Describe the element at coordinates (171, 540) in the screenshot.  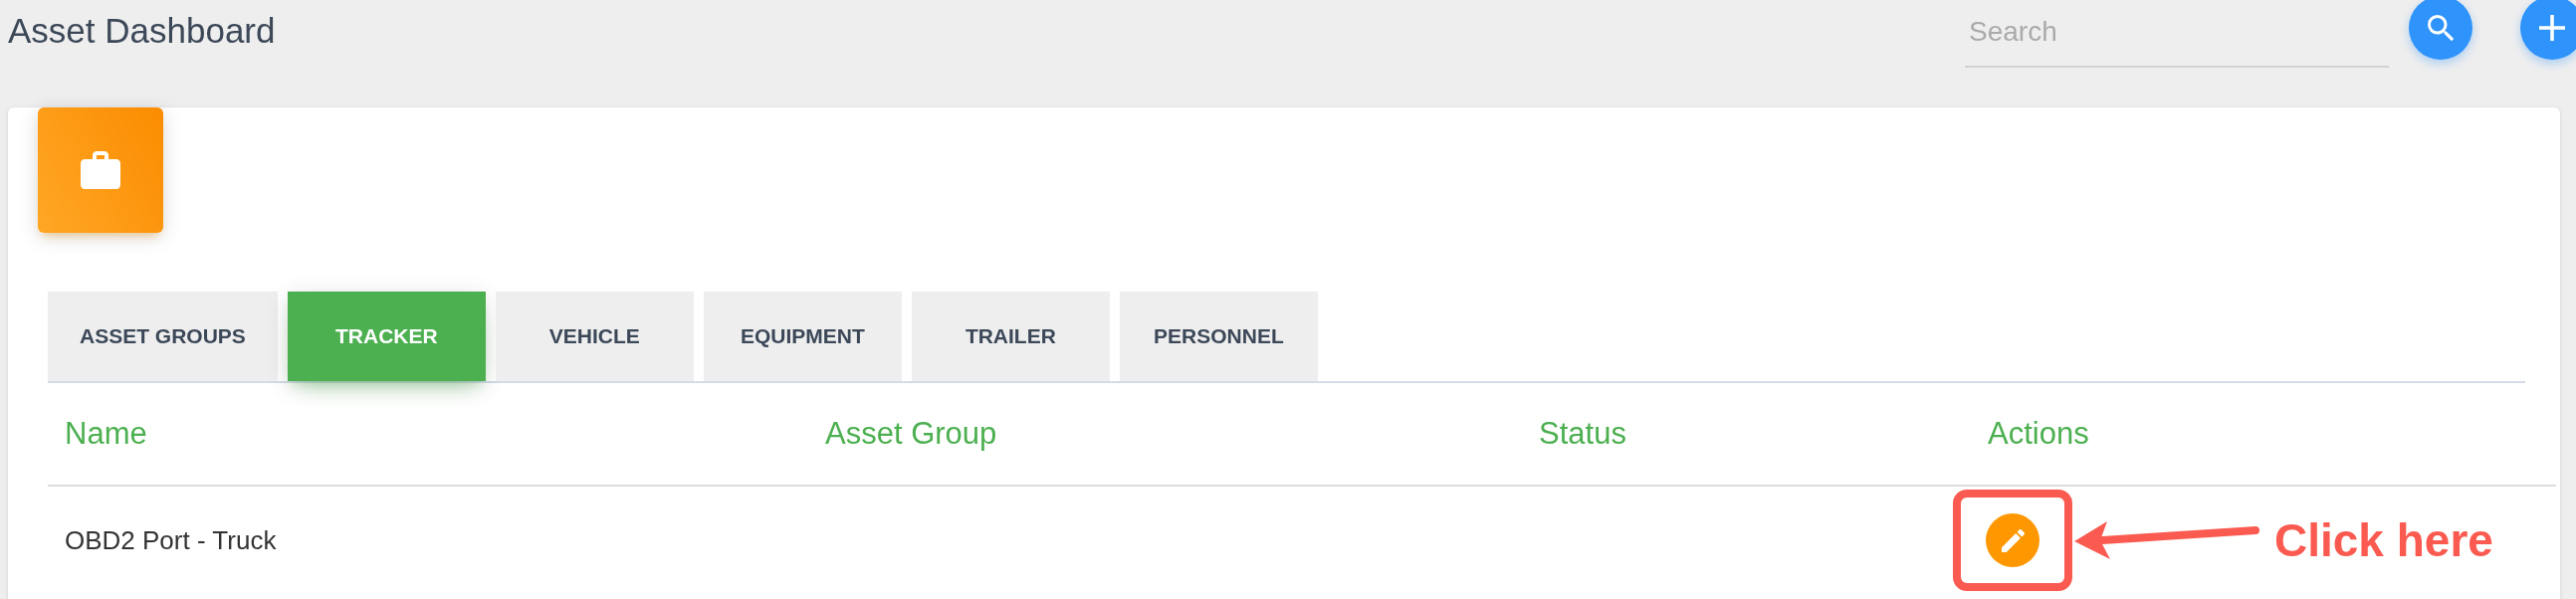
I see `table-cell: OBD2 Port - Truck` at that location.